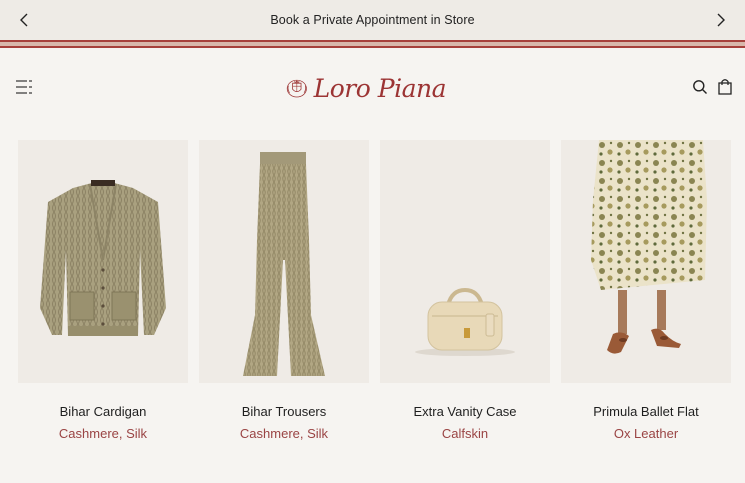 Image resolution: width=745 pixels, height=483 pixels. I want to click on brand-stripe, so click(372, 44).